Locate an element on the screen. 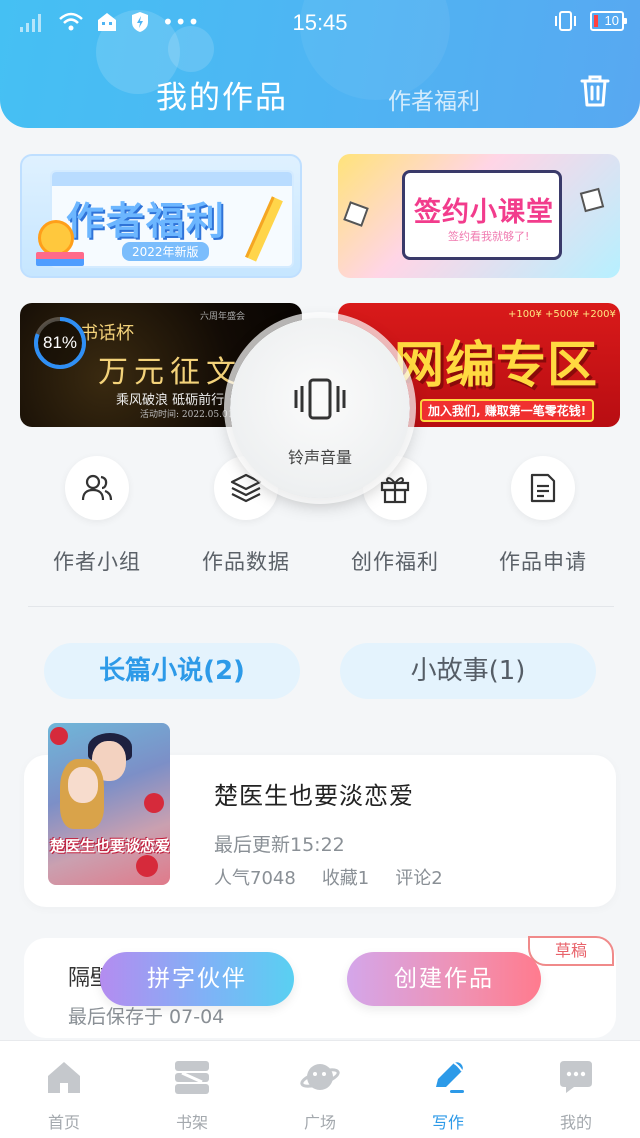  nav-bookshelf: 书架 is located at coordinates (192, 1089).